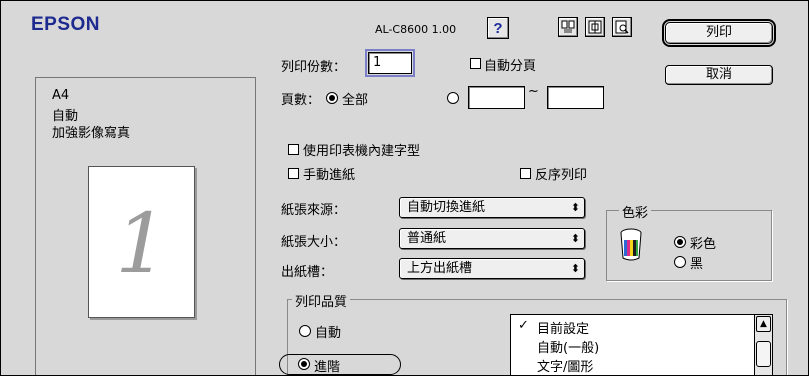 The height and width of the screenshot is (376, 809). I want to click on paper-source-value: 自動切換進紙, so click(446, 207).